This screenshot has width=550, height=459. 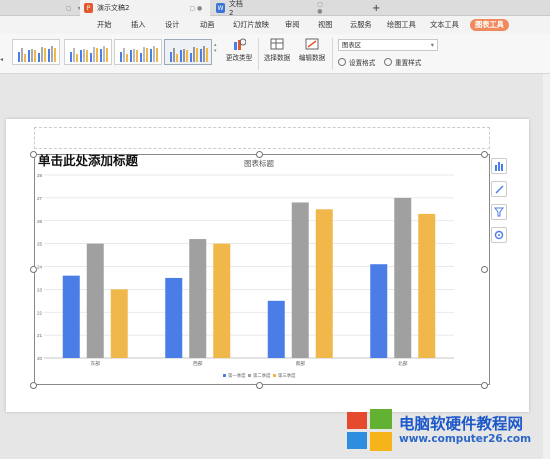 I want to click on chart-style-tool, so click(x=499, y=189).